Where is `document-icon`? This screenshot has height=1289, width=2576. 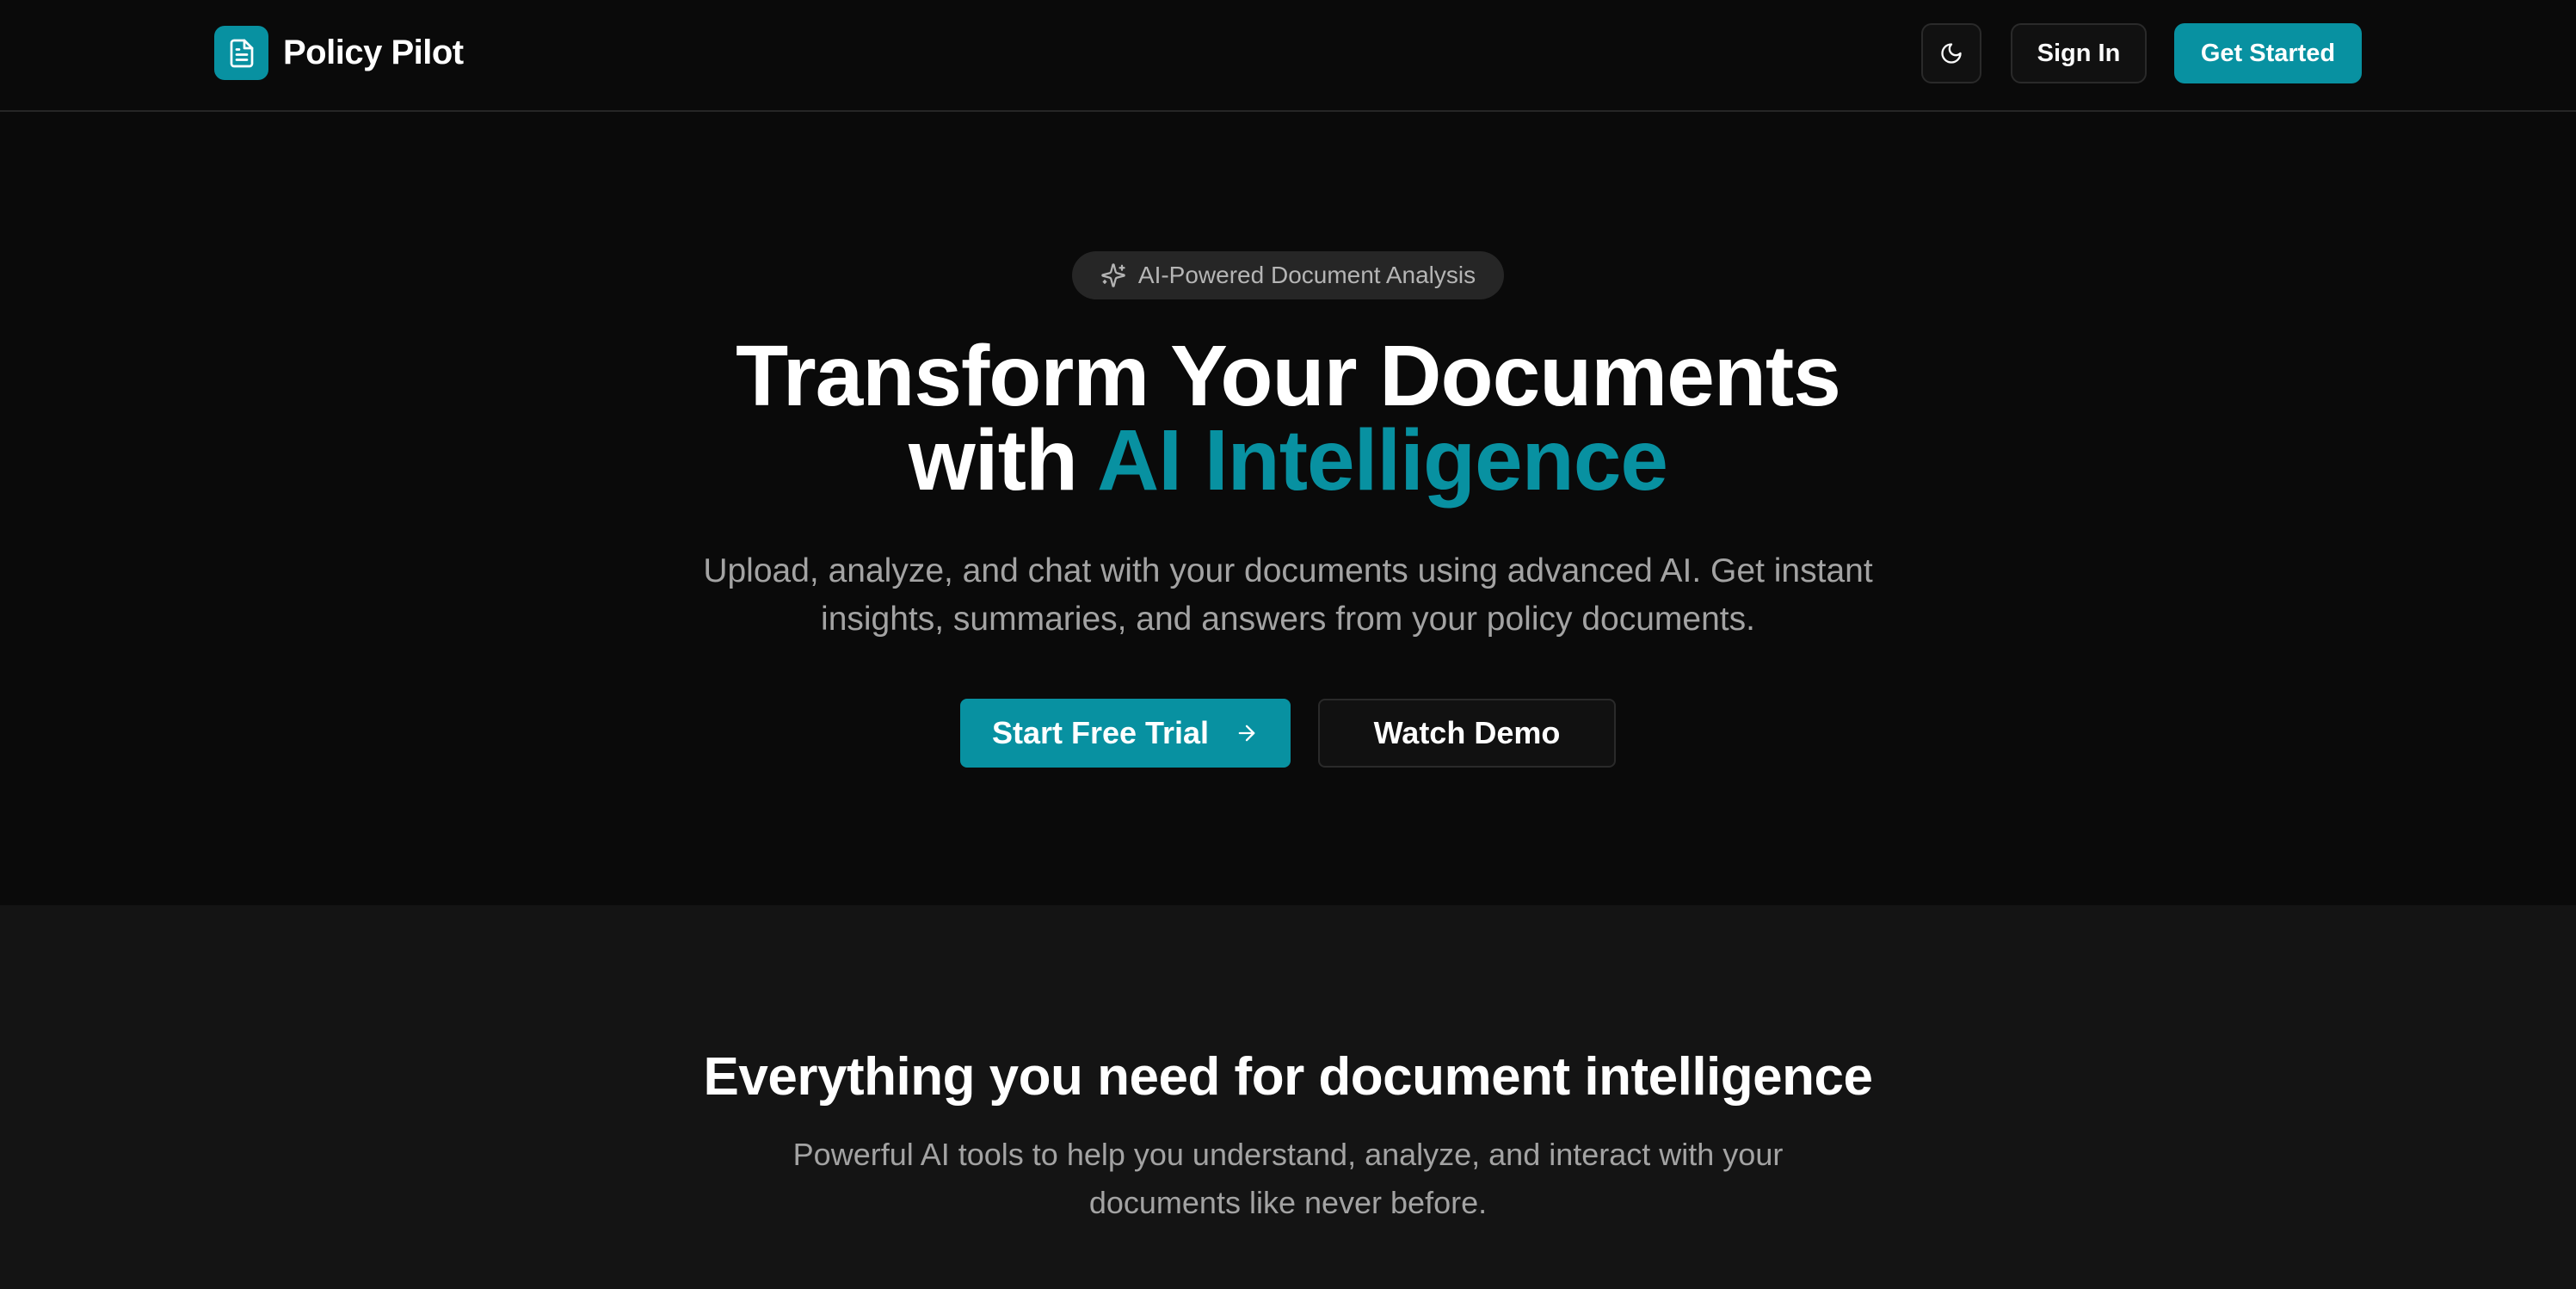
document-icon is located at coordinates (241, 53).